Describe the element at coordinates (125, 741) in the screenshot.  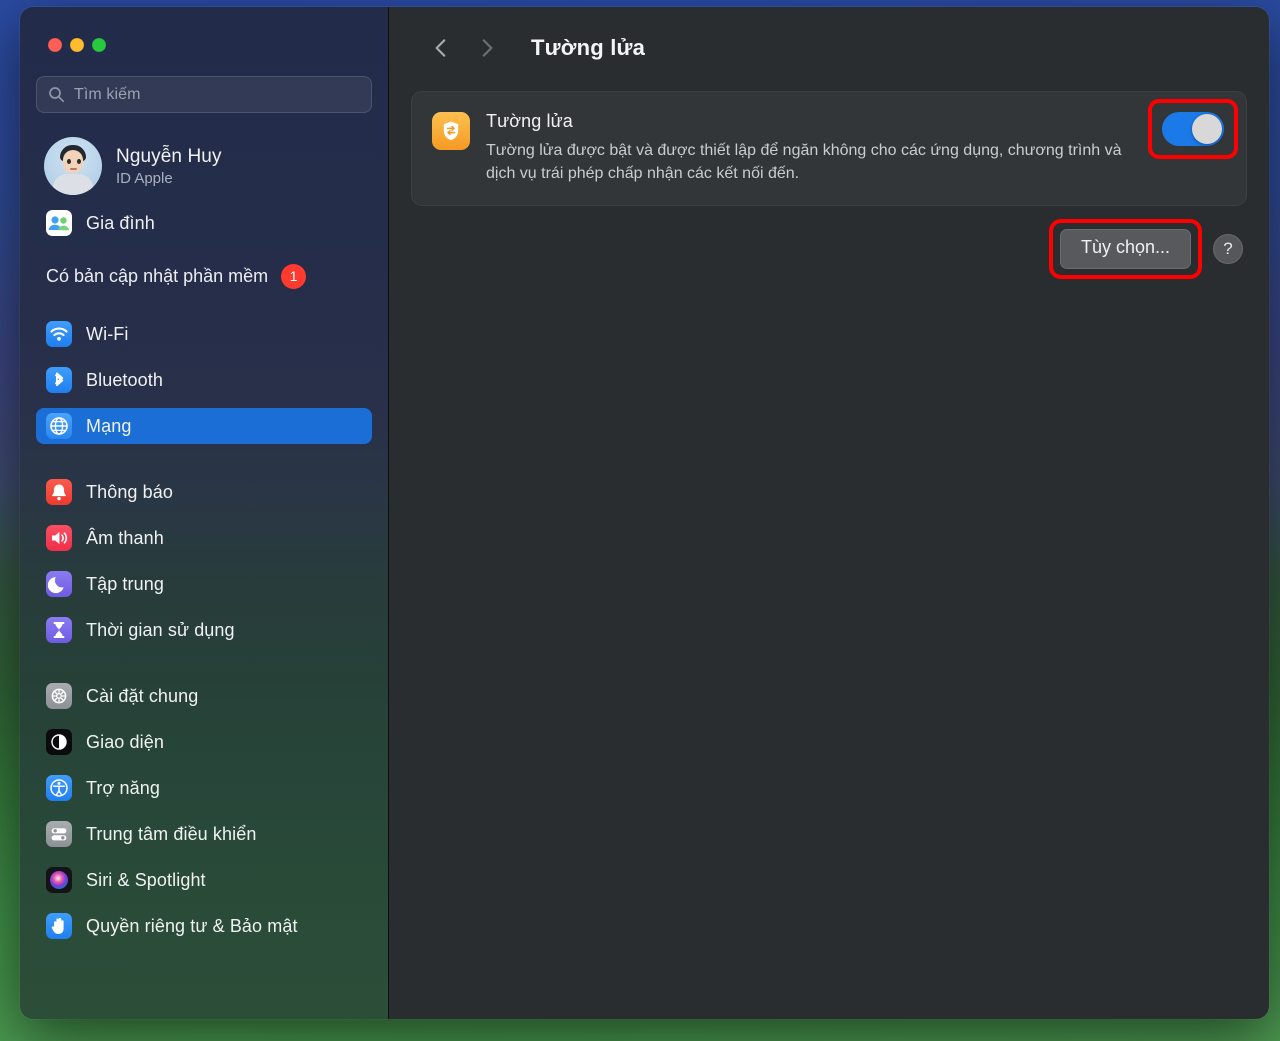
I see `sidebar-item-label: Giao diện` at that location.